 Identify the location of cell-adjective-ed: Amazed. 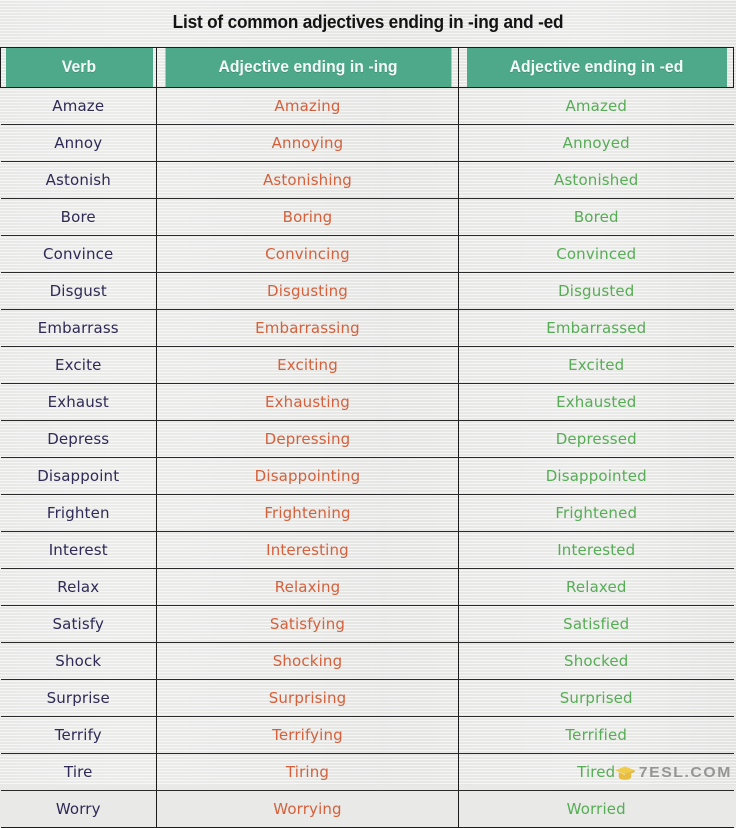
(596, 106).